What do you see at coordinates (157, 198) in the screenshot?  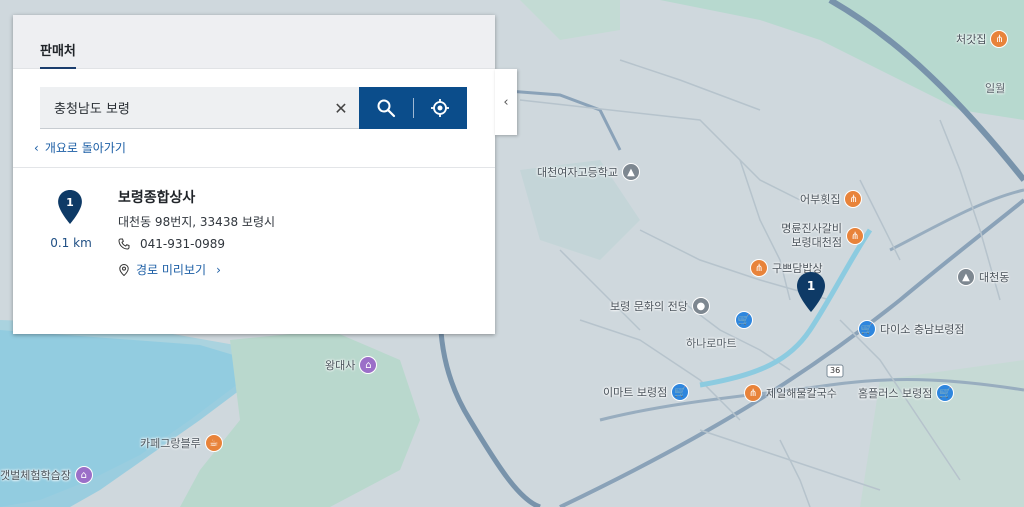 I see `result-name: 보령종합상사` at bounding box center [157, 198].